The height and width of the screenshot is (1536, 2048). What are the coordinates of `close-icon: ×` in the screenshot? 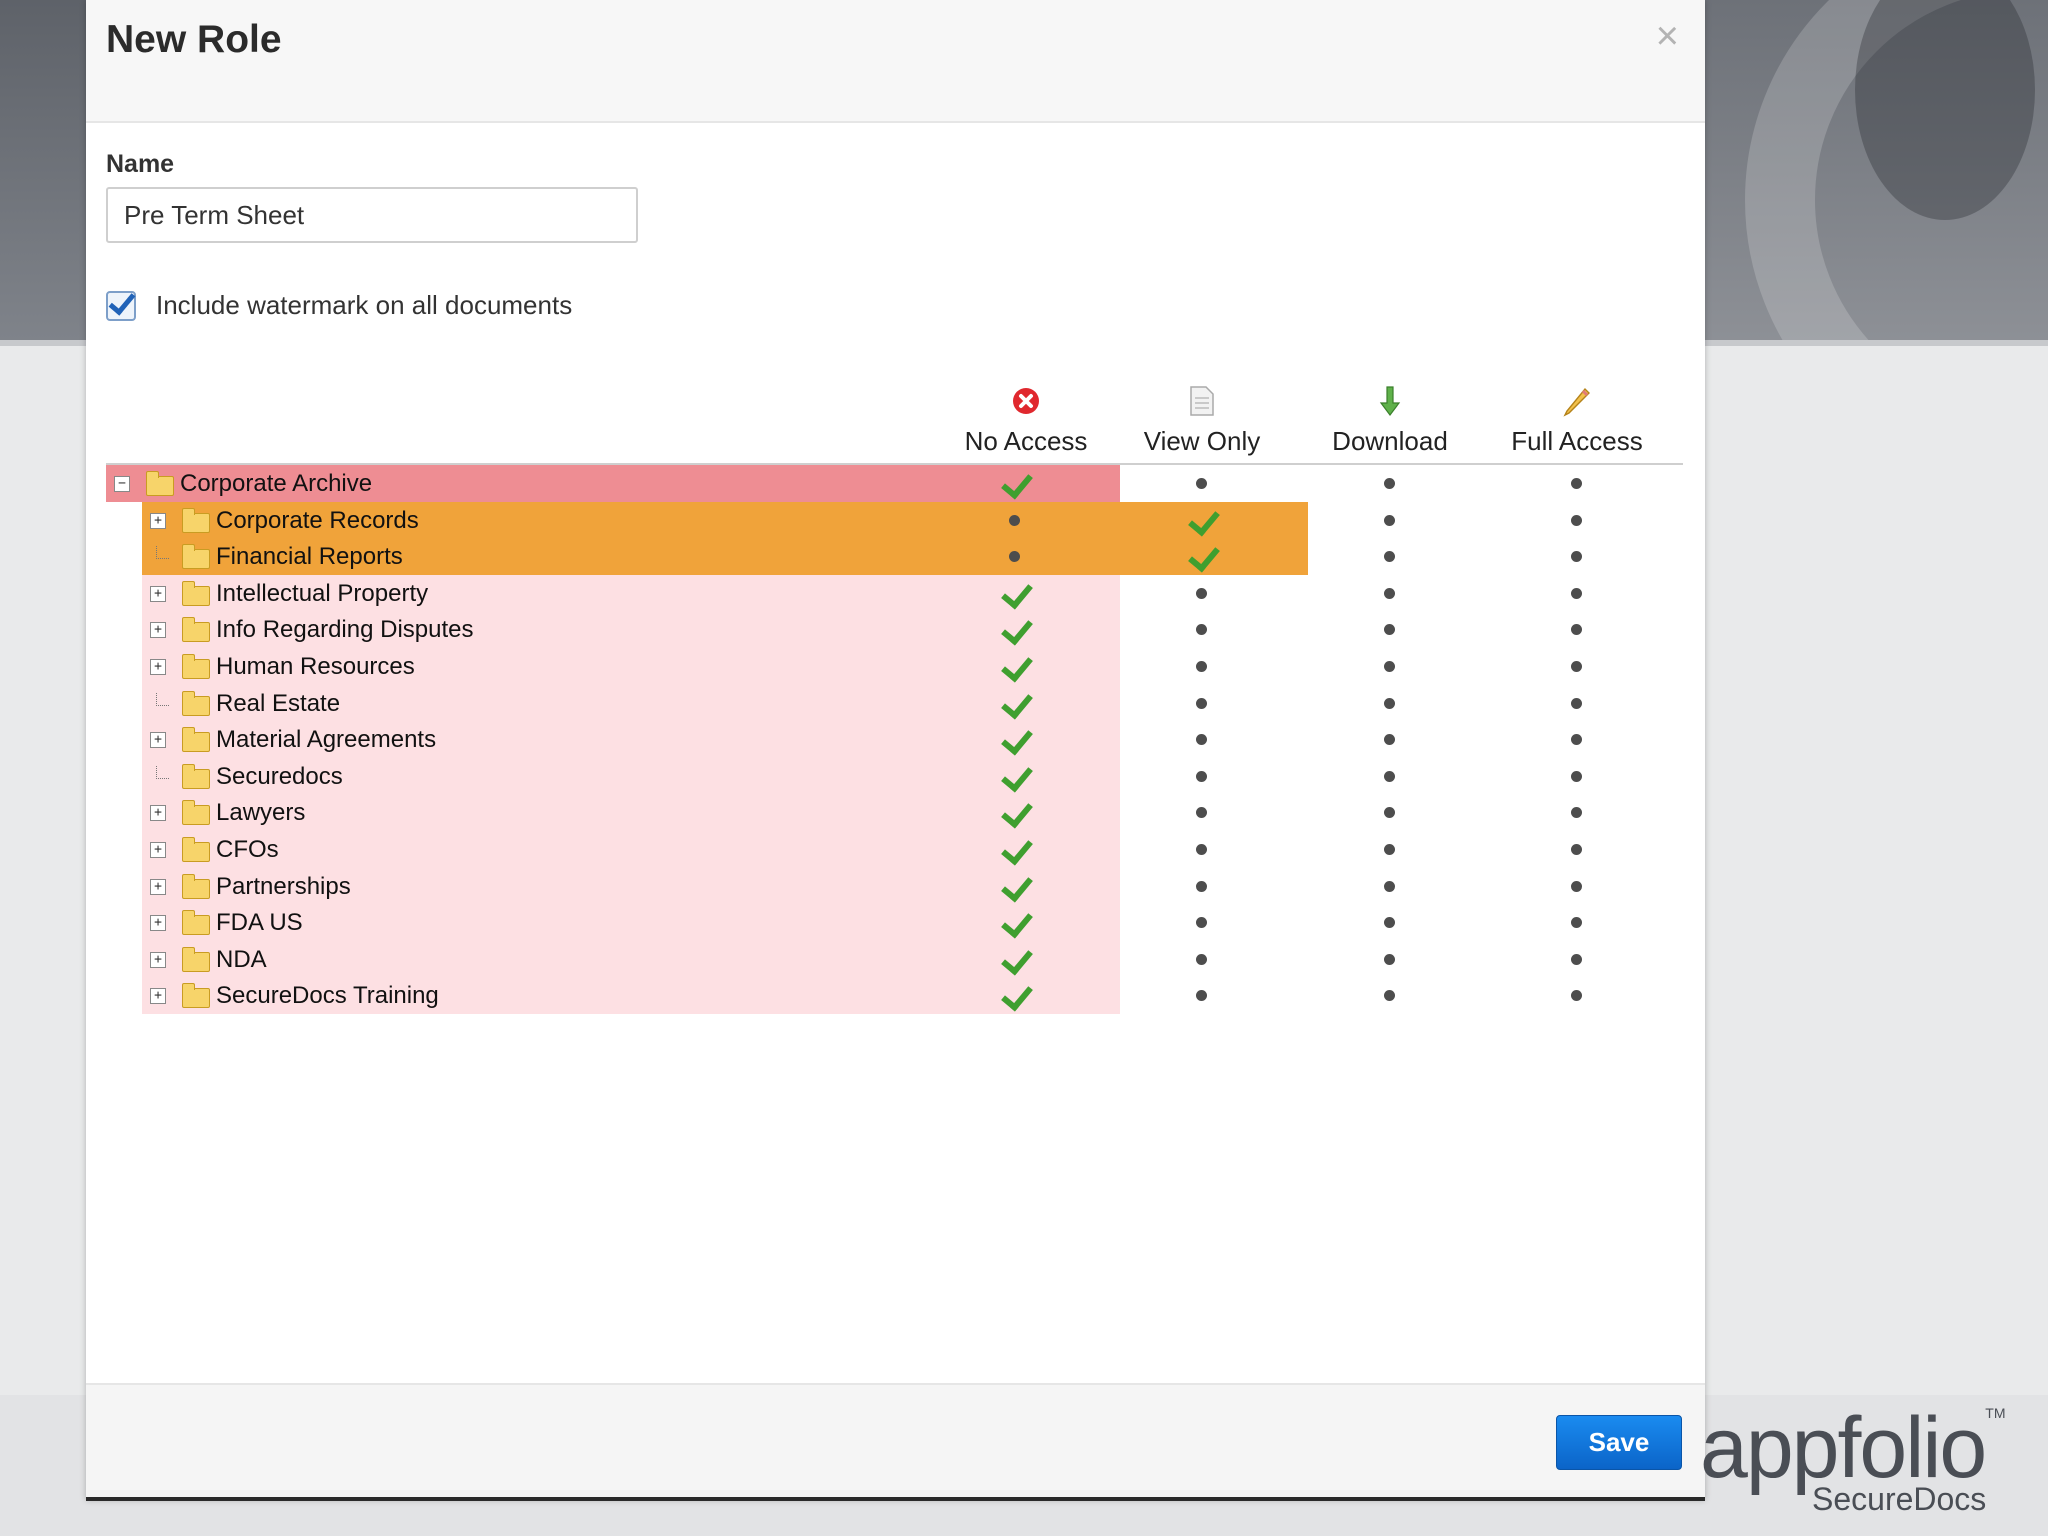 It's located at (1667, 36).